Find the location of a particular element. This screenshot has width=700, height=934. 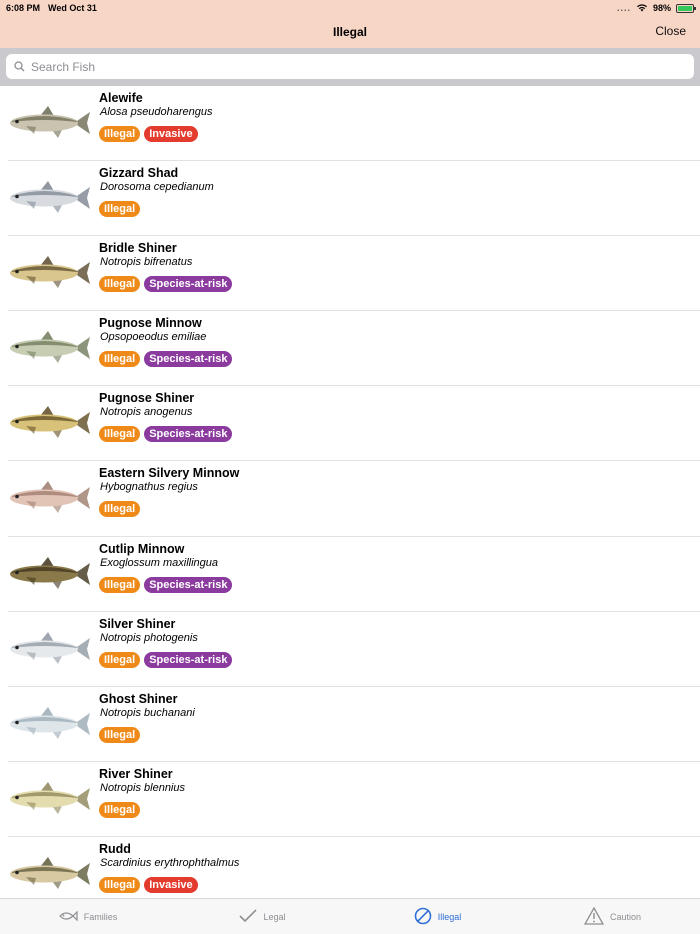

tab-legal: Legal is located at coordinates (262, 916).